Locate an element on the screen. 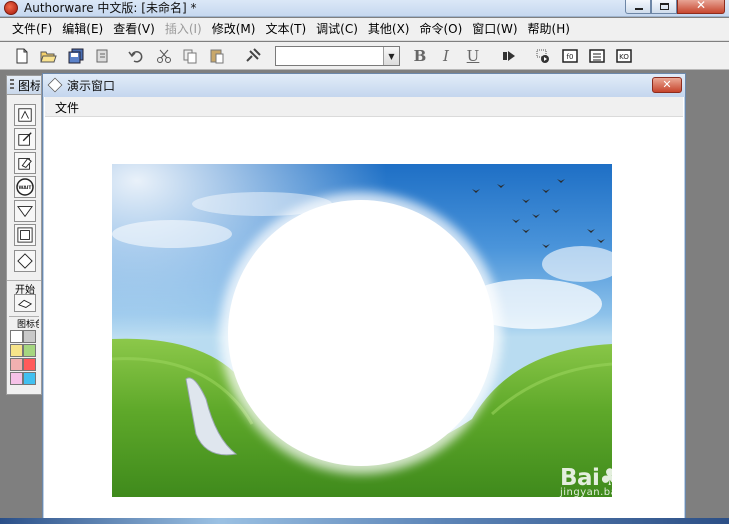  palette-color-label: 图标色彩 is located at coordinates (24, 322).